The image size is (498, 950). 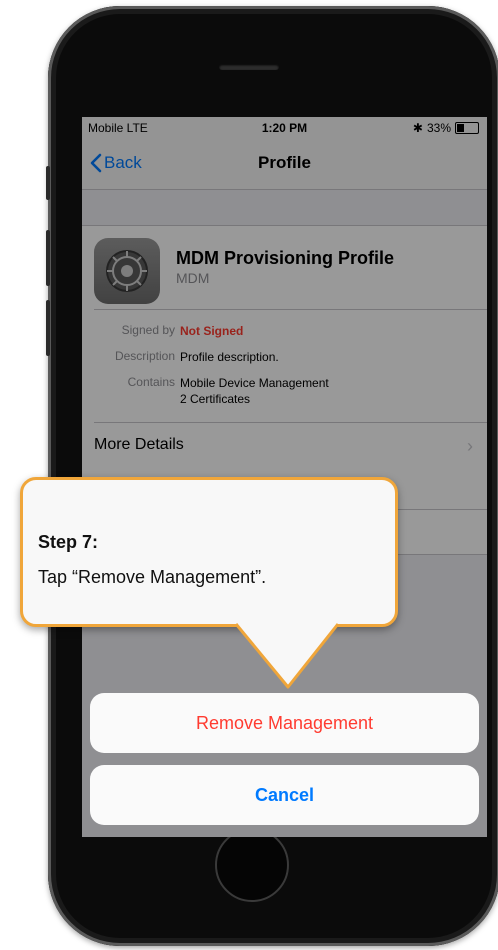 I want to click on callout-title: Step 7:, so click(x=68, y=542).